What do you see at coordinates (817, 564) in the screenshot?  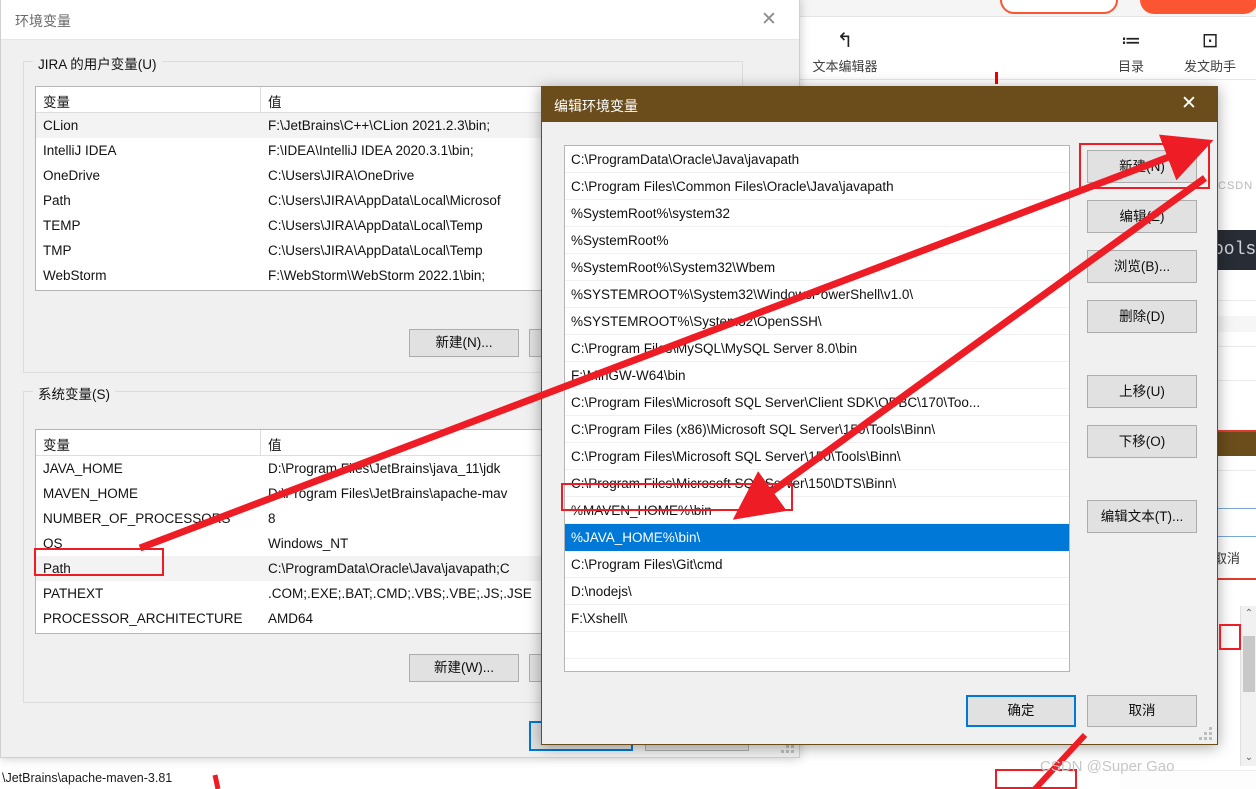 I see `list-item: C:\Program Files\Git\cmd` at bounding box center [817, 564].